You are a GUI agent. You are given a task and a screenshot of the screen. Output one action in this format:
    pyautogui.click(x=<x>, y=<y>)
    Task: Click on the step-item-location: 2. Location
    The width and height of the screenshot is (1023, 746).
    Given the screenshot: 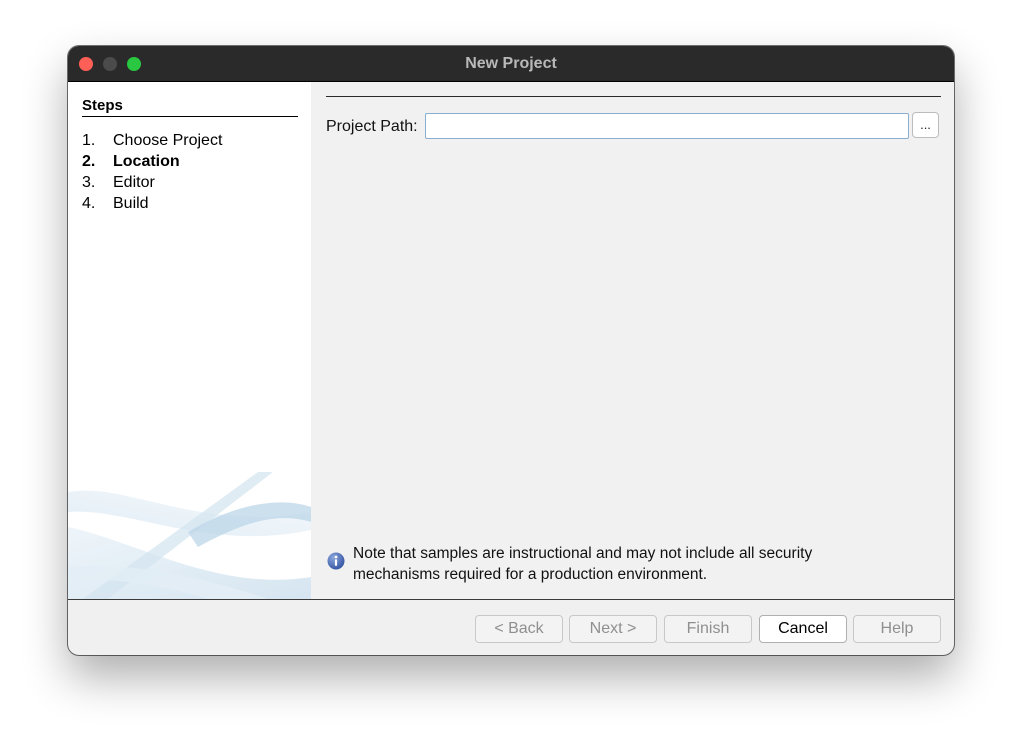 What is the action you would take?
    pyautogui.click(x=152, y=163)
    